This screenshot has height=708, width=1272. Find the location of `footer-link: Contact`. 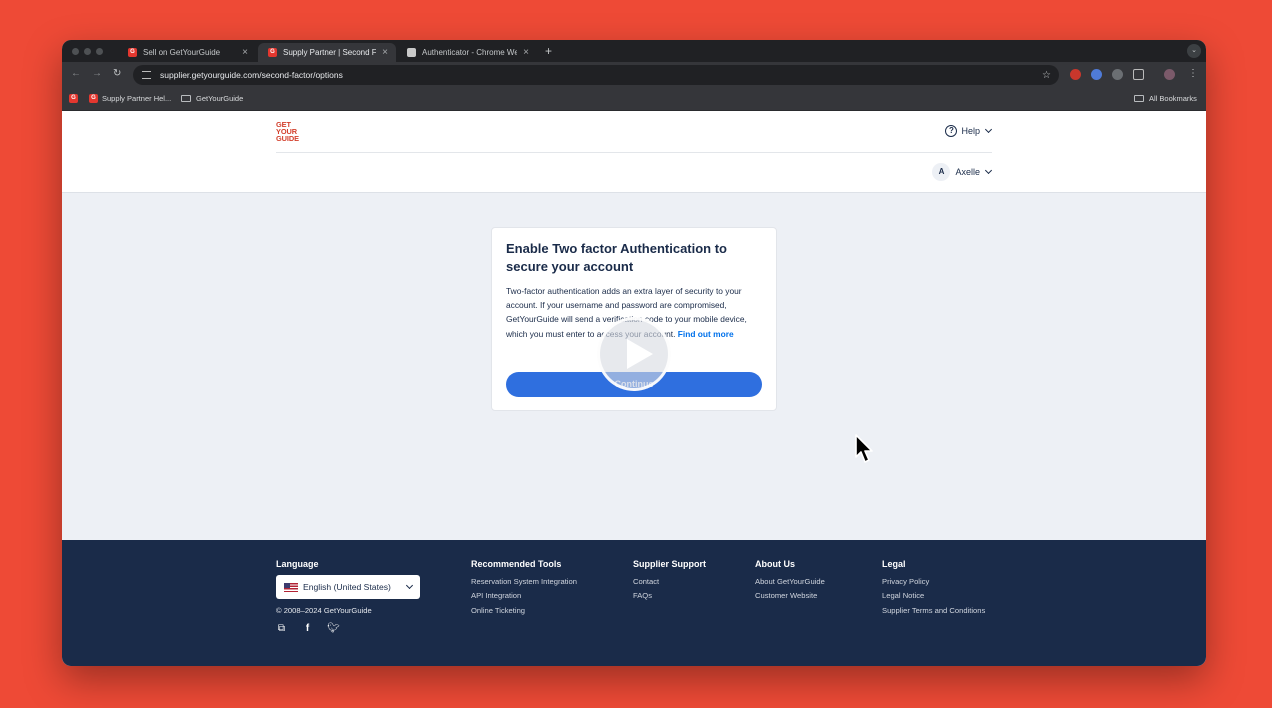

footer-link: Contact is located at coordinates (669, 582).